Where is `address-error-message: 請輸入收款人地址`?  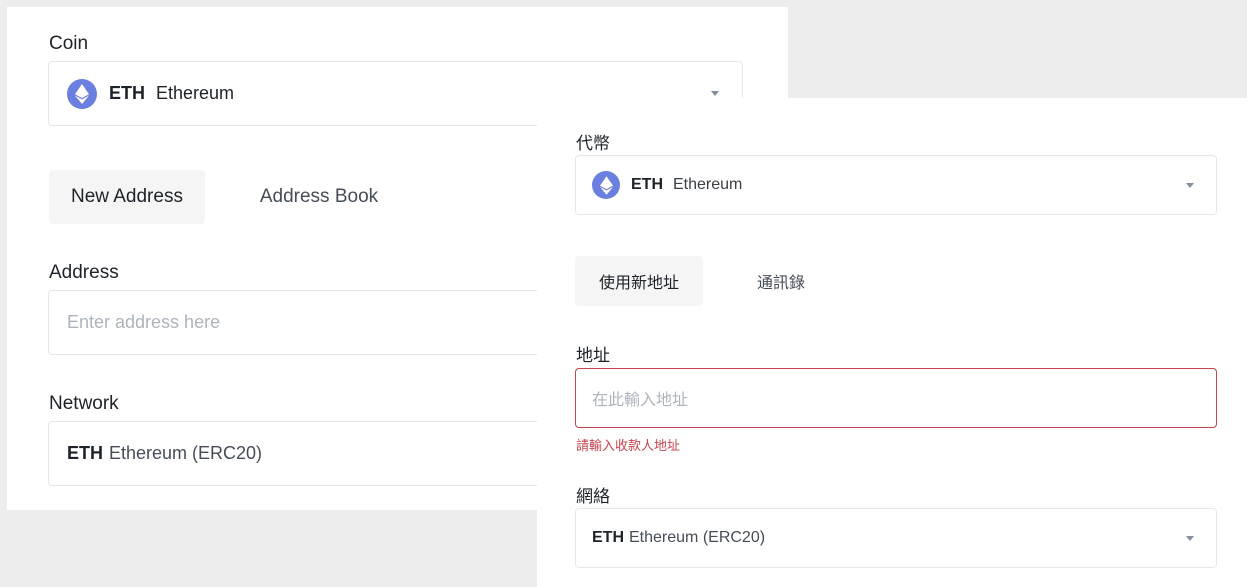
address-error-message: 請輸入收款人地址 is located at coordinates (628, 445).